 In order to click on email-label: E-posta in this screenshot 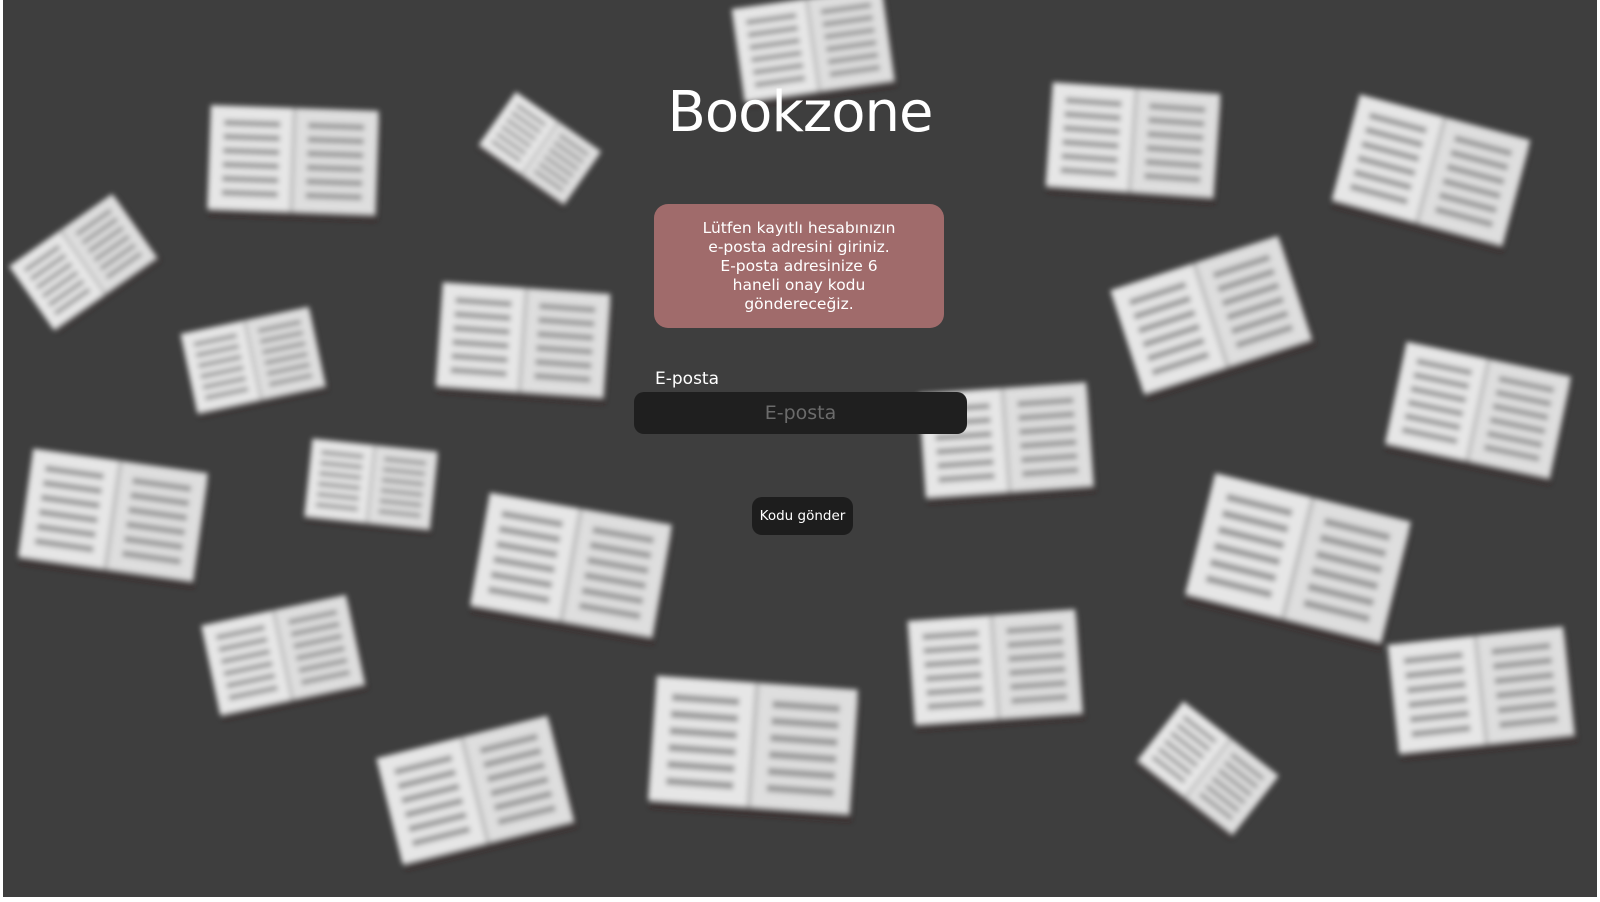, I will do `click(687, 379)`.